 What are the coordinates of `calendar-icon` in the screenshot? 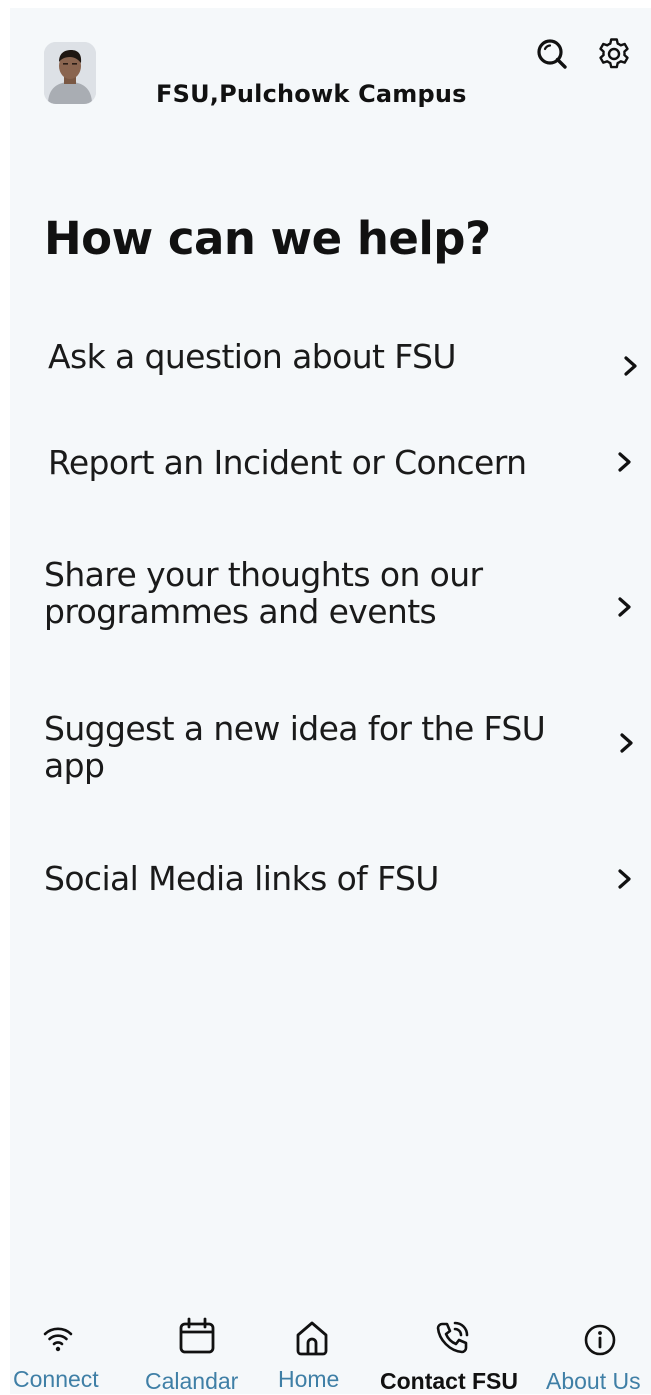 It's located at (197, 1336).